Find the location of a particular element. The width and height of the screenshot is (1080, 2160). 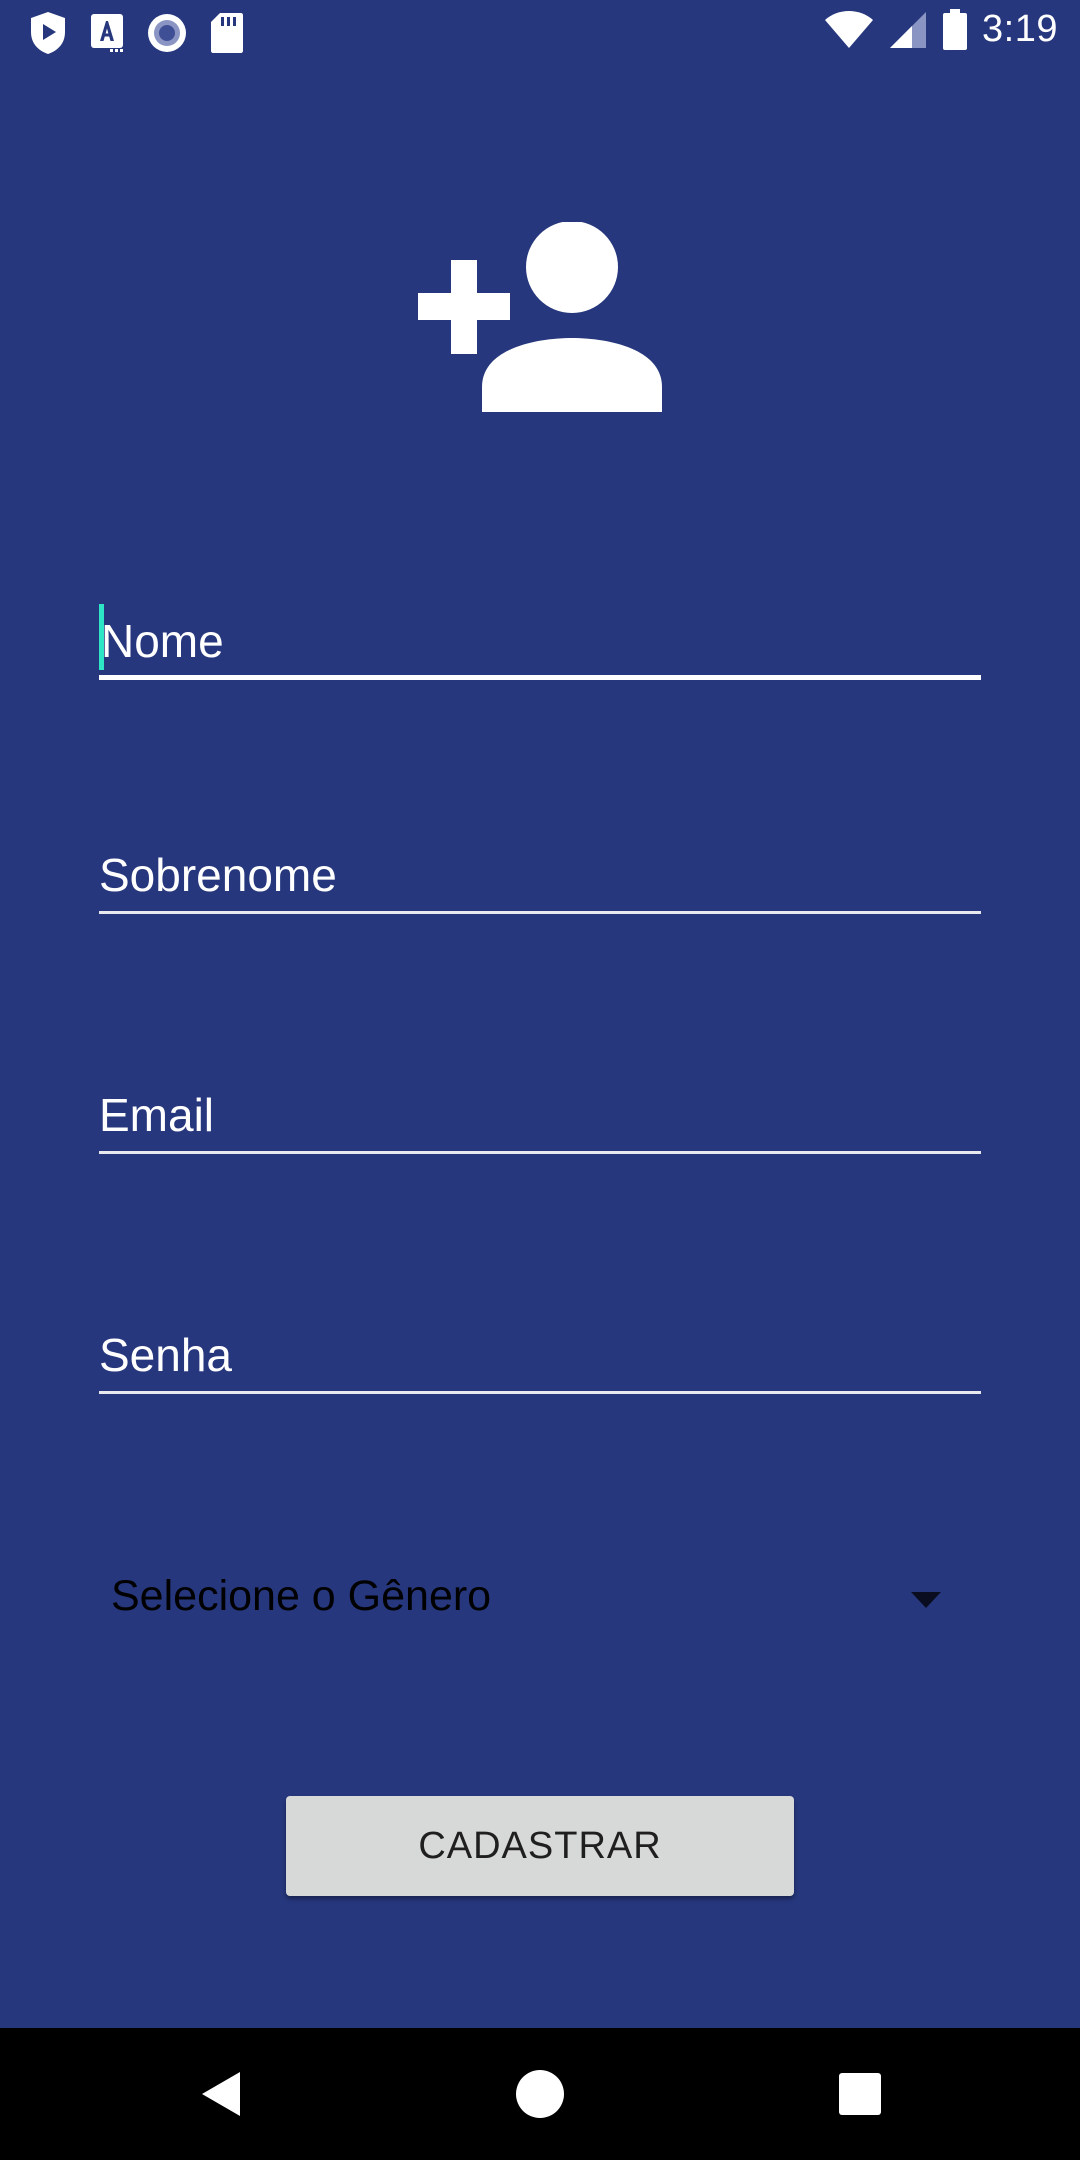

record-icon is located at coordinates (167, 33).